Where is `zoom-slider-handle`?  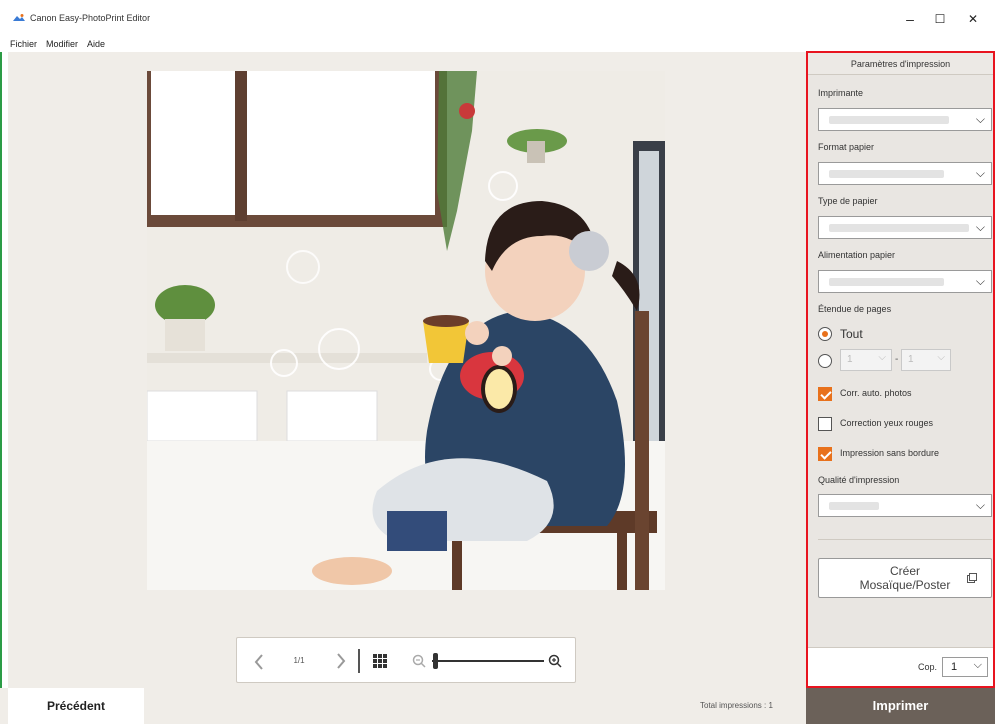
zoom-slider-handle is located at coordinates (435, 661).